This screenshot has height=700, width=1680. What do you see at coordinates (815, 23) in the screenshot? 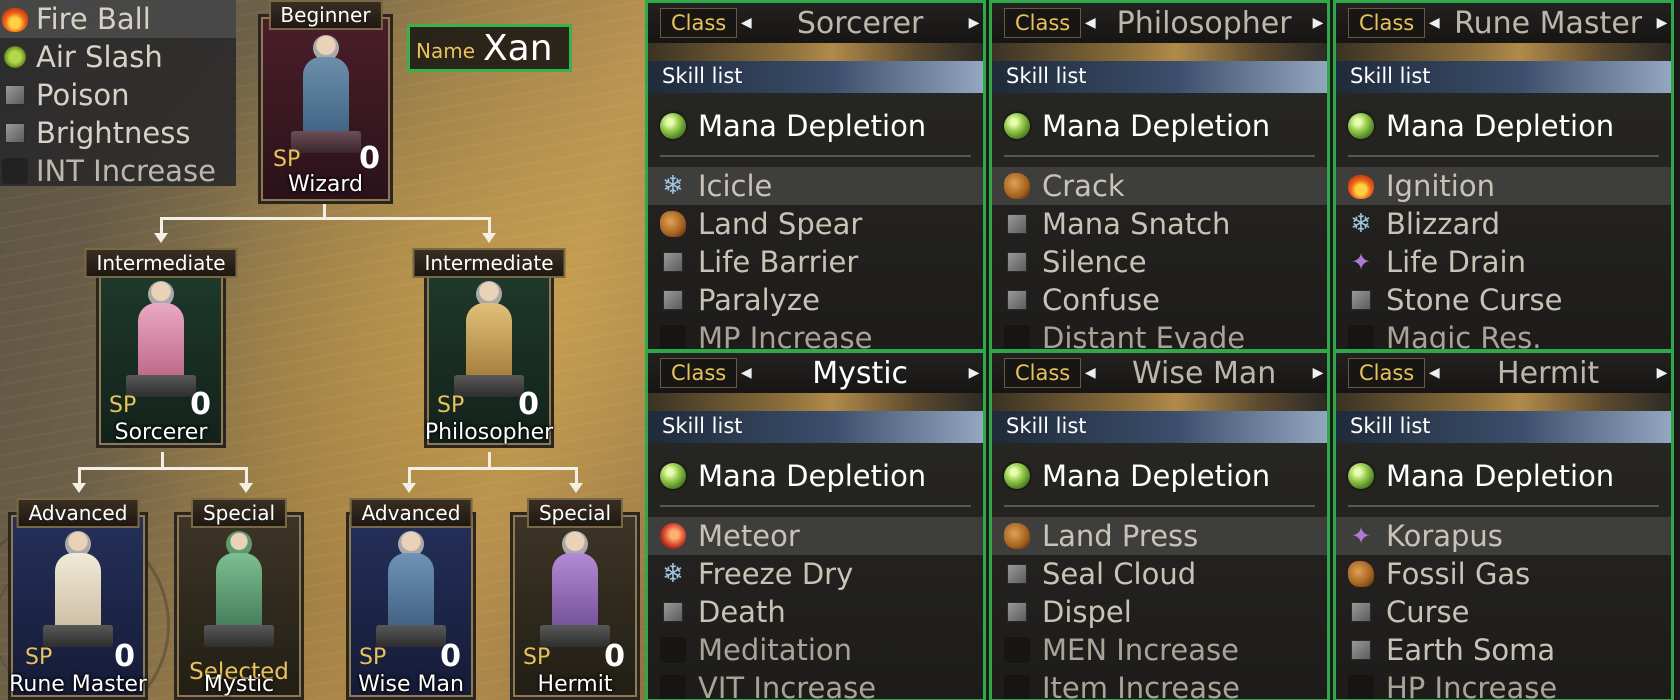
I see `class-selector: Class ◀ Sorcerer ▶` at bounding box center [815, 23].